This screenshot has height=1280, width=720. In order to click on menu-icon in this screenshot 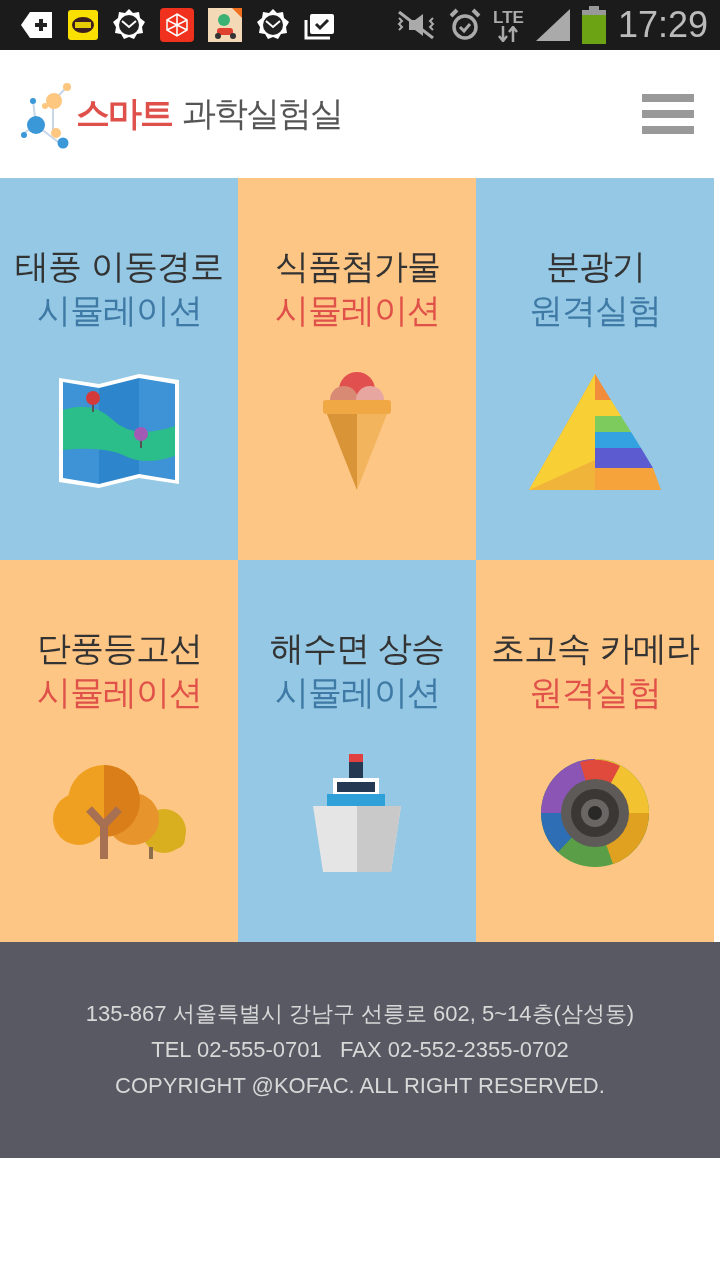, I will do `click(668, 114)`.